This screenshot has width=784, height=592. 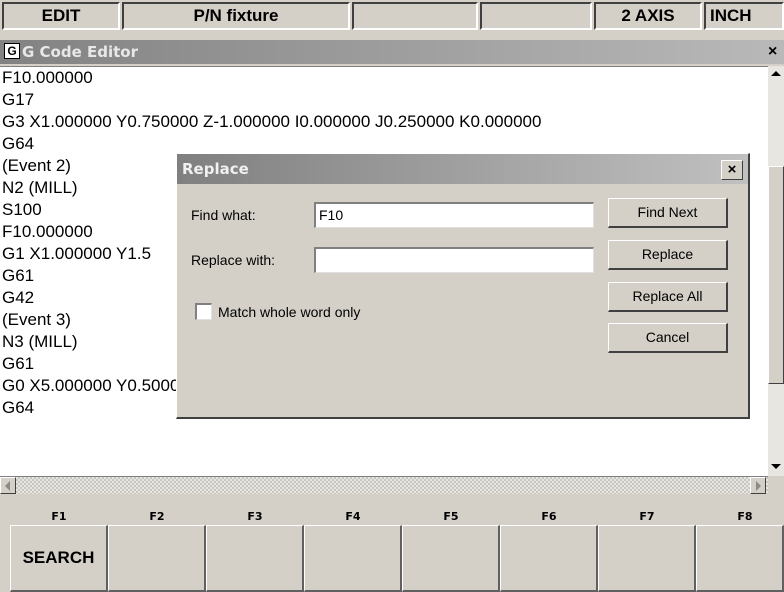 I want to click on replace-dialog-title-bar: Replace ×, so click(x=462, y=169).